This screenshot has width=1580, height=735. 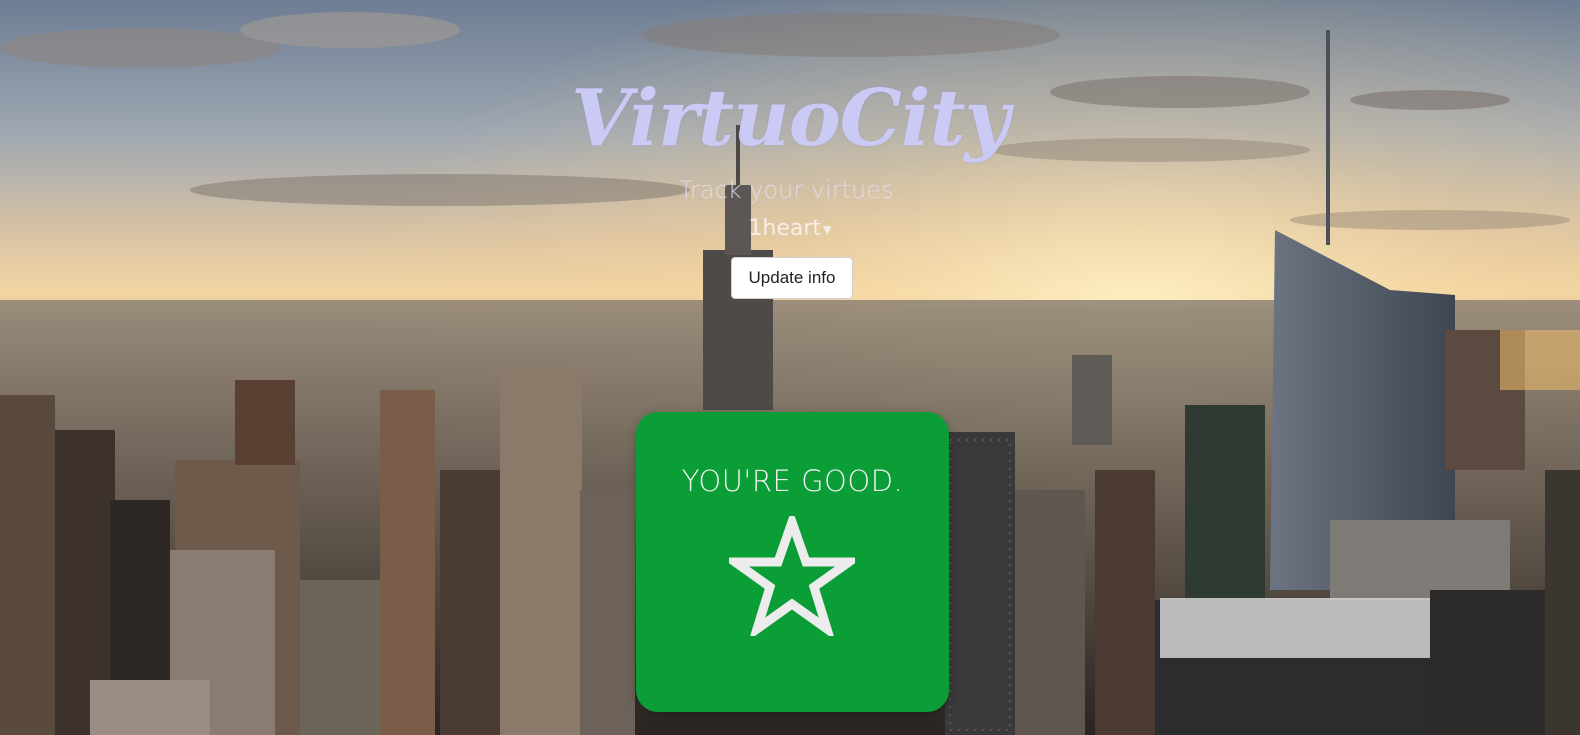 I want to click on tagline: Track your virtues., so click(x=790, y=190).